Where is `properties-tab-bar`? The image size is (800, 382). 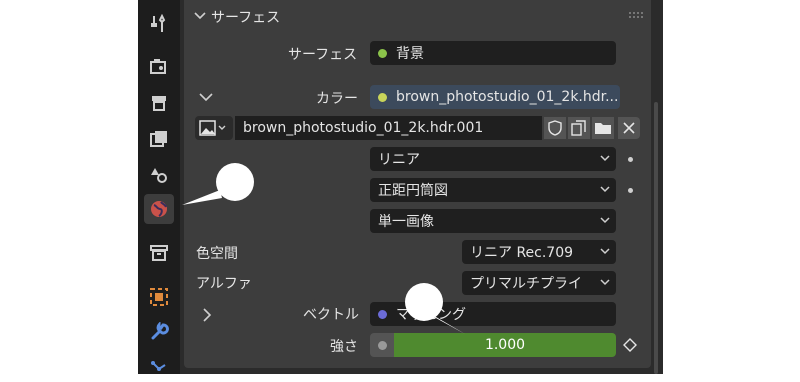 properties-tab-bar is located at coordinates (159, 187).